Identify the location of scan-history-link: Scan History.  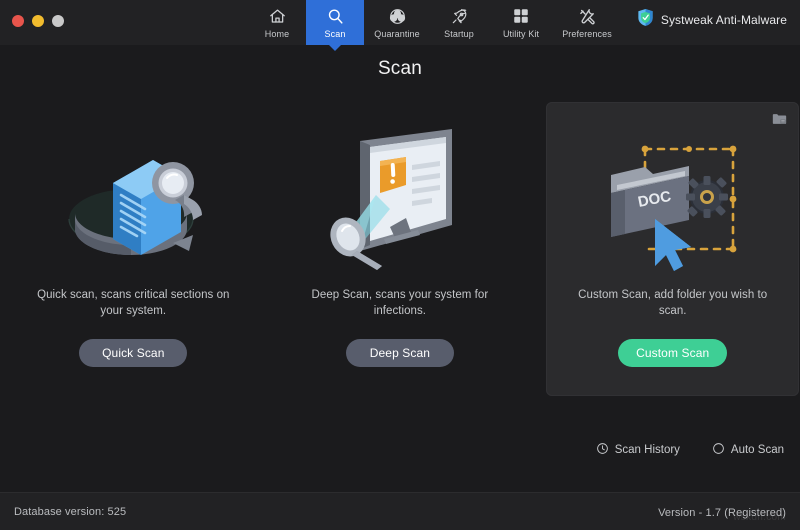
(638, 450).